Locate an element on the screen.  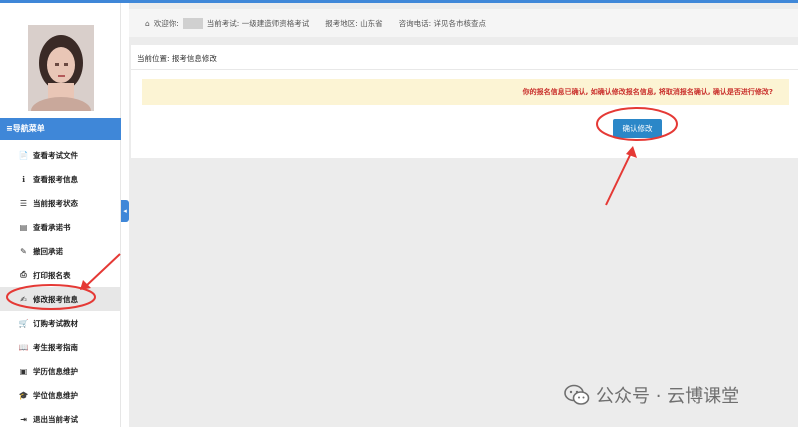
breadcrumb: 当前位置: 报考信息修改 is located at coordinates (177, 58).